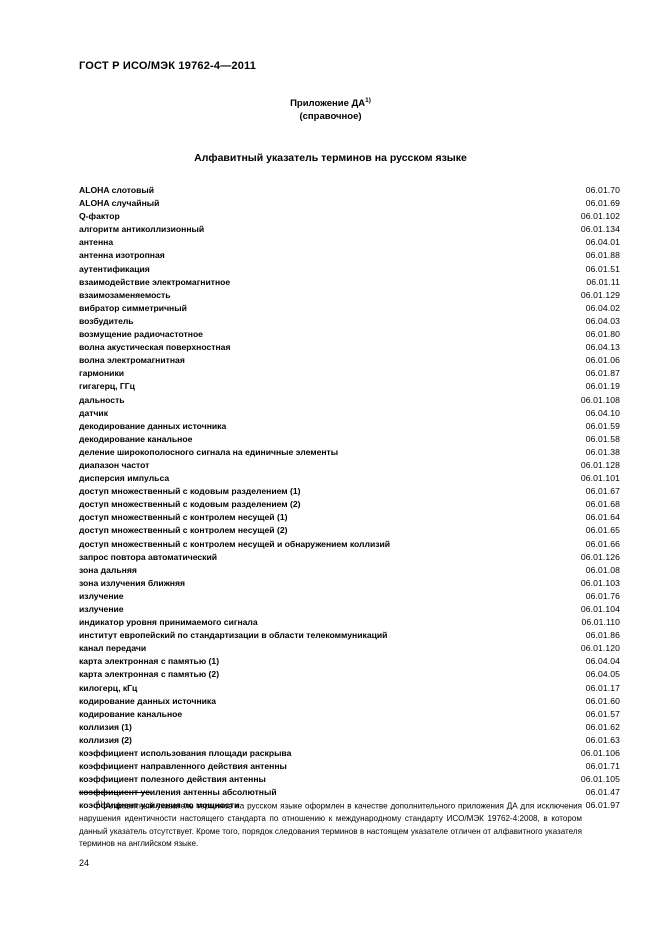 This screenshot has height=936, width=661. I want to click on index-entry-code: 06.01.76, so click(602, 595).